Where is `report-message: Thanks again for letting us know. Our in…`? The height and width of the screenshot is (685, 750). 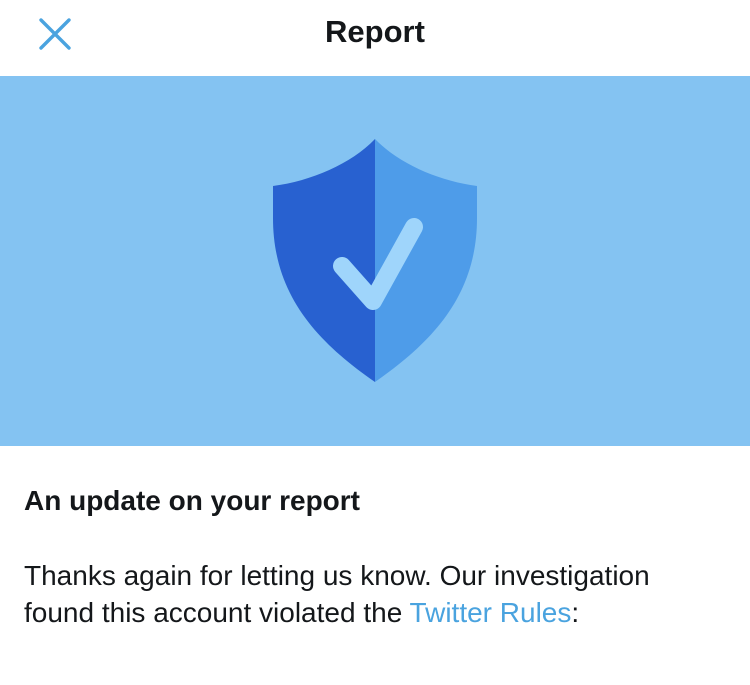 report-message: Thanks again for letting us know. Our in… is located at coordinates (374, 594).